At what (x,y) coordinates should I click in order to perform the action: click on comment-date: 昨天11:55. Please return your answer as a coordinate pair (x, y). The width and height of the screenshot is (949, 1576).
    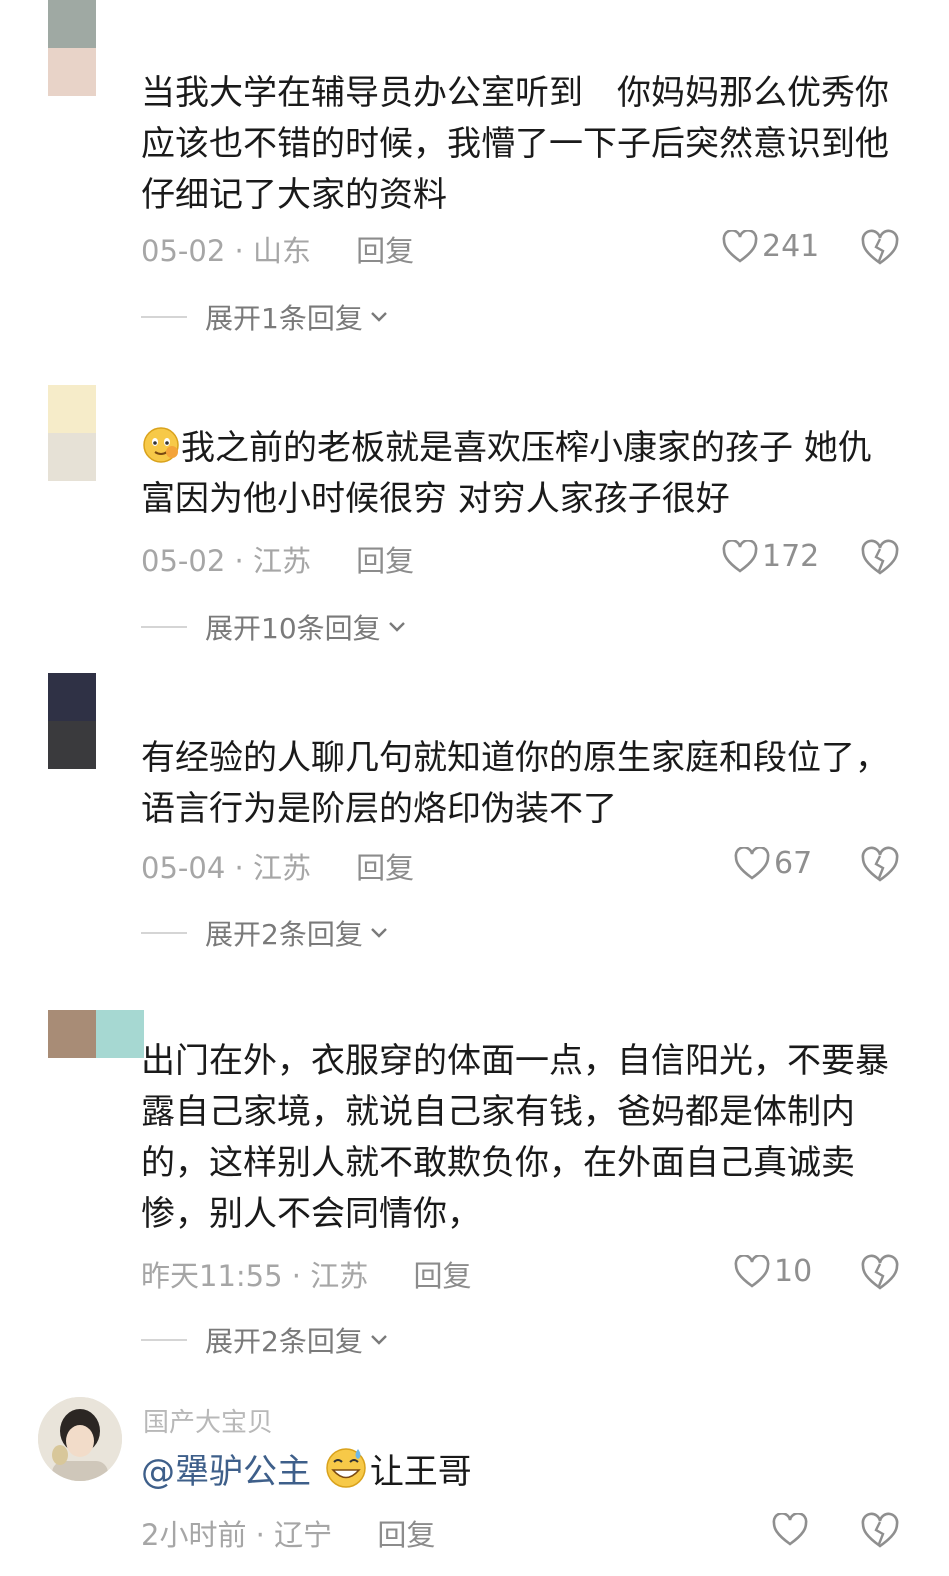
    Looking at the image, I should click on (212, 1276).